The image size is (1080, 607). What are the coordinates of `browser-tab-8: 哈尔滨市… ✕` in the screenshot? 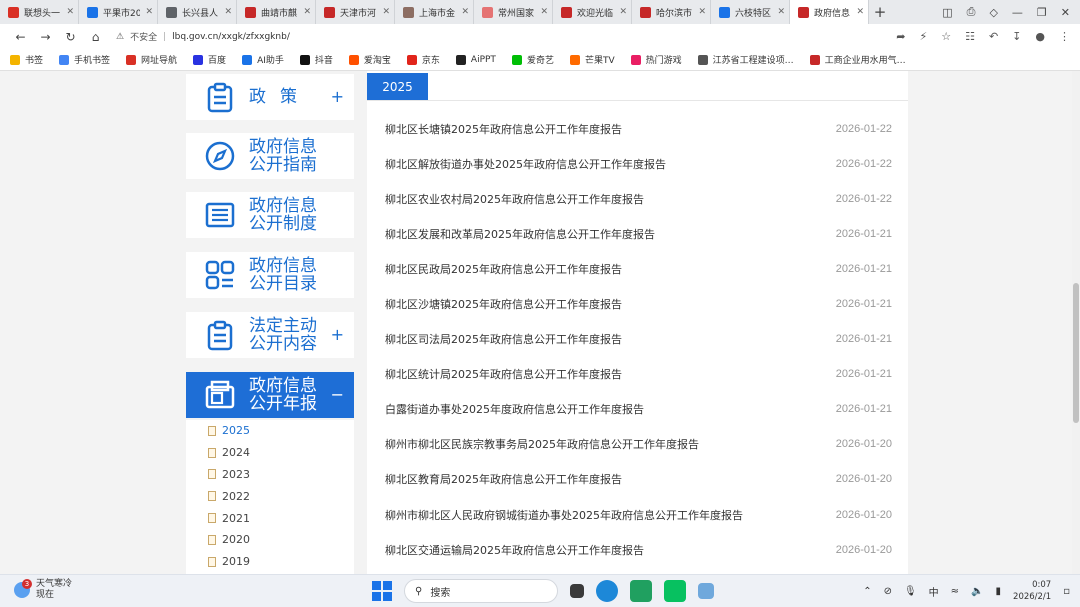 It's located at (671, 12).